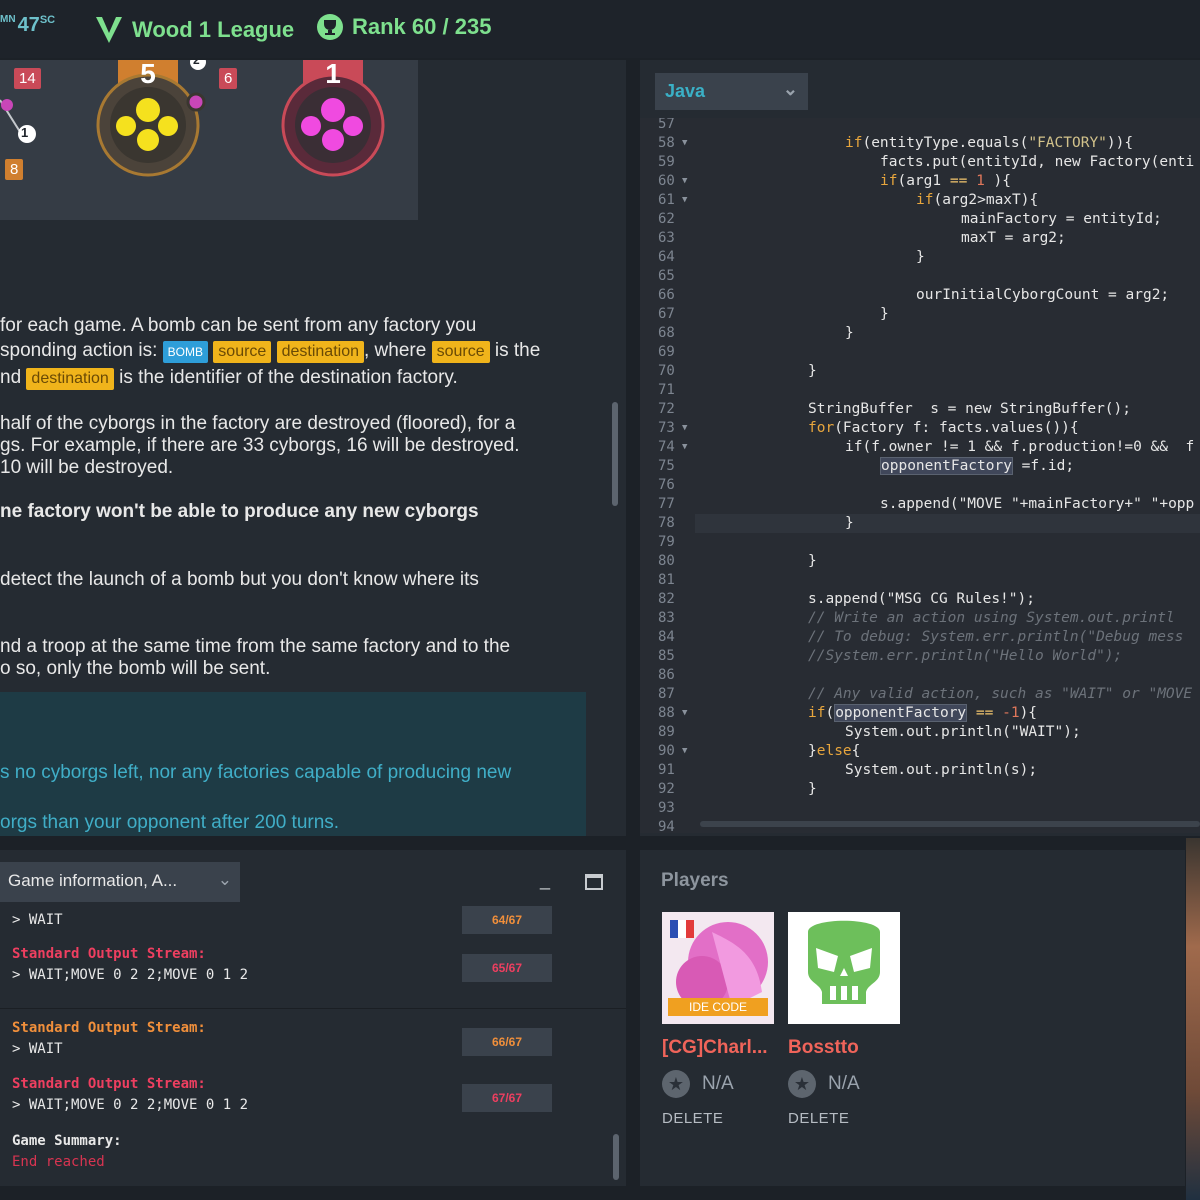  Describe the element at coordinates (950, 824) in the screenshot. I see `horizontal-scrollbar` at that location.